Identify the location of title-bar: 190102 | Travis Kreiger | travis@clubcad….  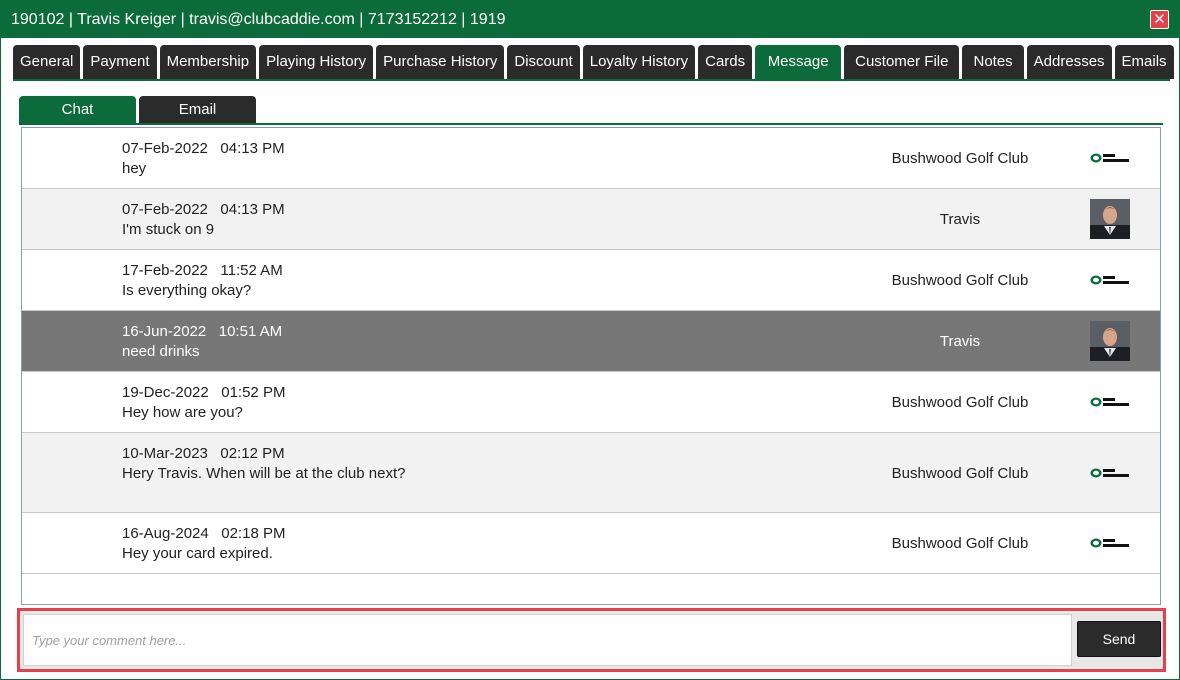
(590, 19).